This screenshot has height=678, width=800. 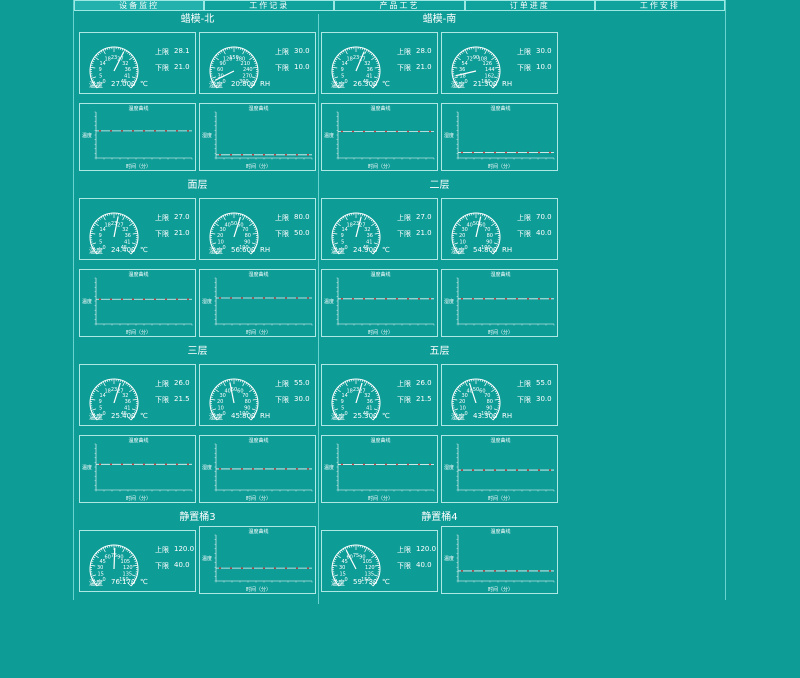 I want to click on humidity-value: 45.800, so click(x=243, y=416).